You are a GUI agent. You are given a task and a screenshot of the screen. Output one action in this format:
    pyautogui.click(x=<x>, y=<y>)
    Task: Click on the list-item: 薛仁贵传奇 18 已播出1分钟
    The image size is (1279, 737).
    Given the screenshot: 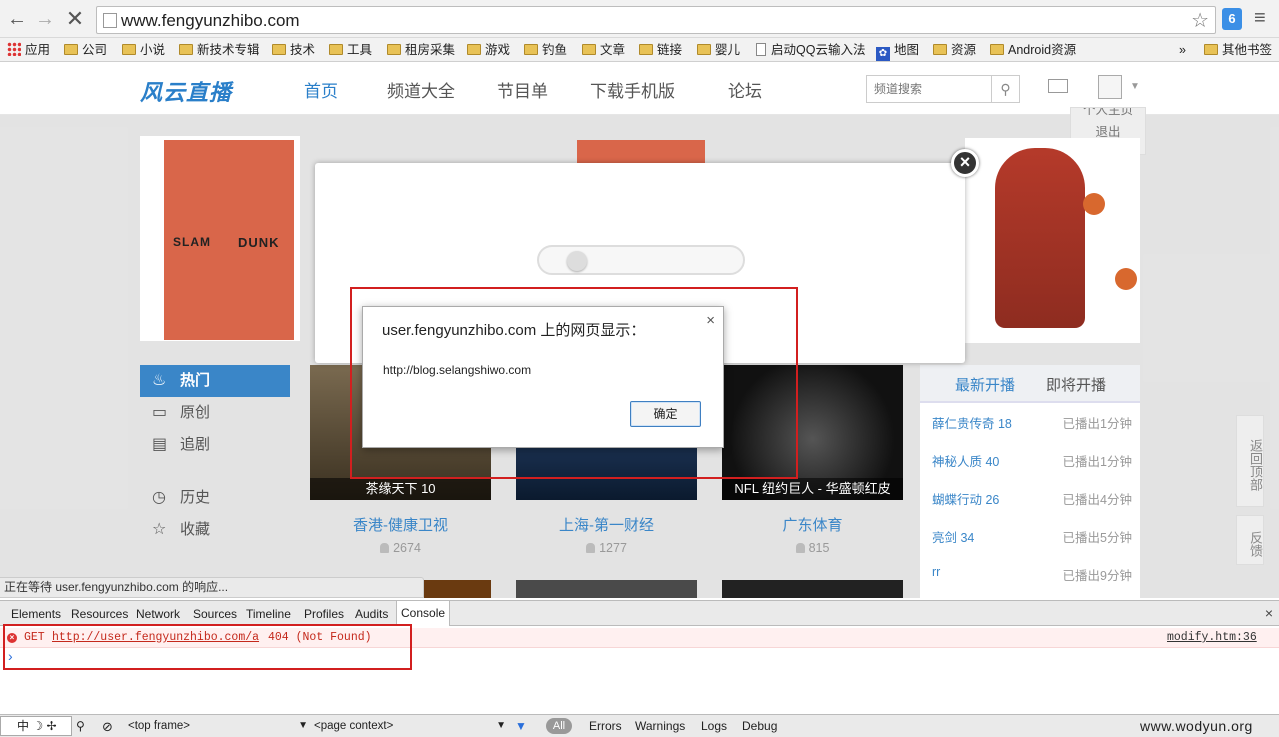 What is the action you would take?
    pyautogui.click(x=1032, y=422)
    